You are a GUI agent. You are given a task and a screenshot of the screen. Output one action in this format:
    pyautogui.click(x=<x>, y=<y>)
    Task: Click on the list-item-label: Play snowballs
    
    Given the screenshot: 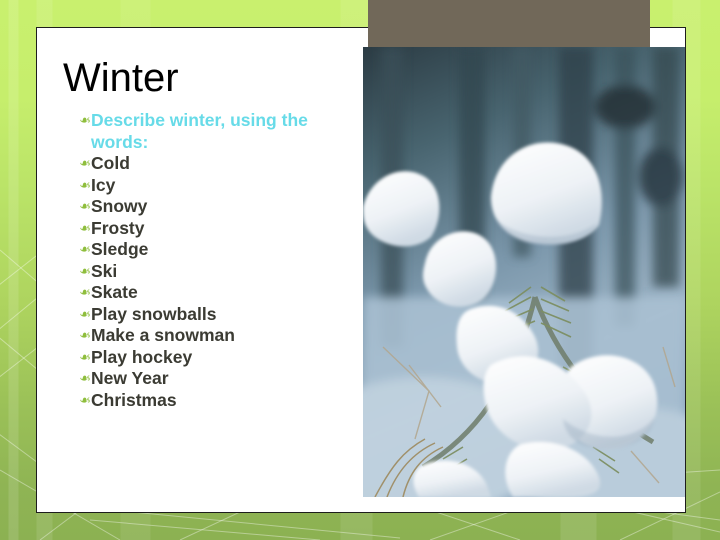 What is the action you would take?
    pyautogui.click(x=154, y=313)
    